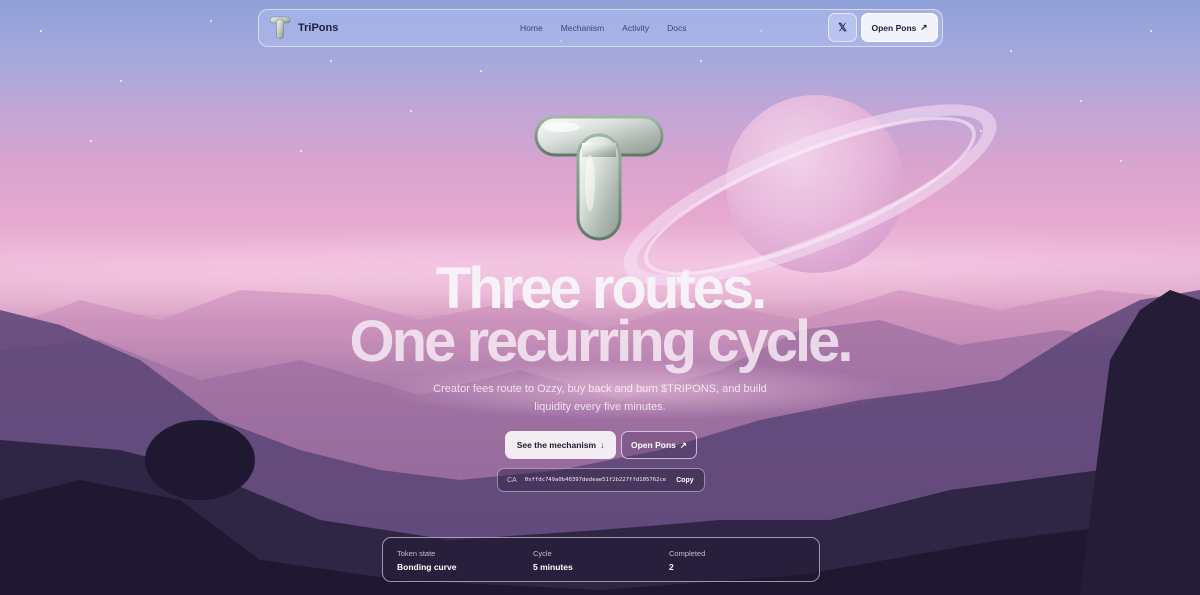 The height and width of the screenshot is (595, 1200). I want to click on arrow-down-icon: ↓, so click(602, 445).